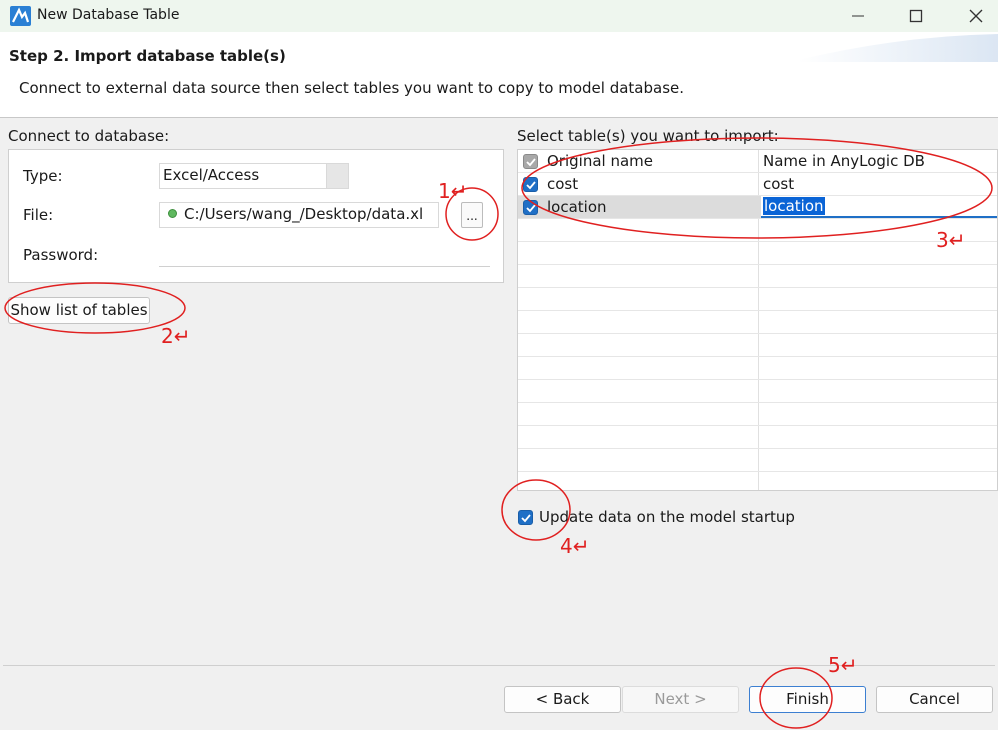 The width and height of the screenshot is (998, 730). I want to click on next-button: Next >, so click(680, 699).